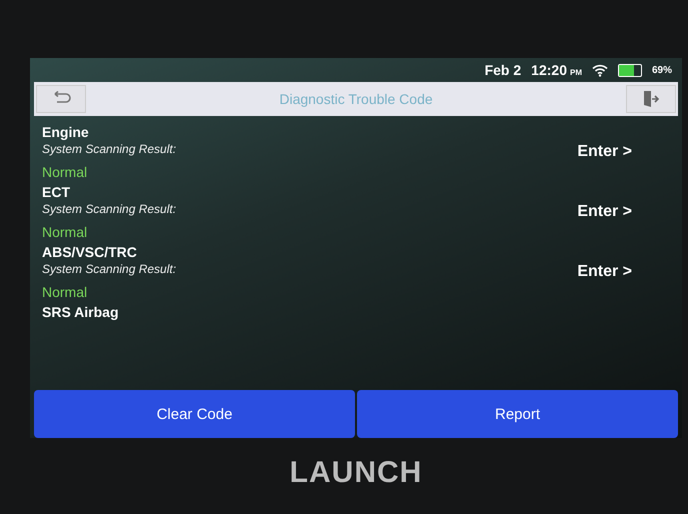 The width and height of the screenshot is (688, 514). Describe the element at coordinates (503, 70) in the screenshot. I see `status-date: Feb 2` at that location.